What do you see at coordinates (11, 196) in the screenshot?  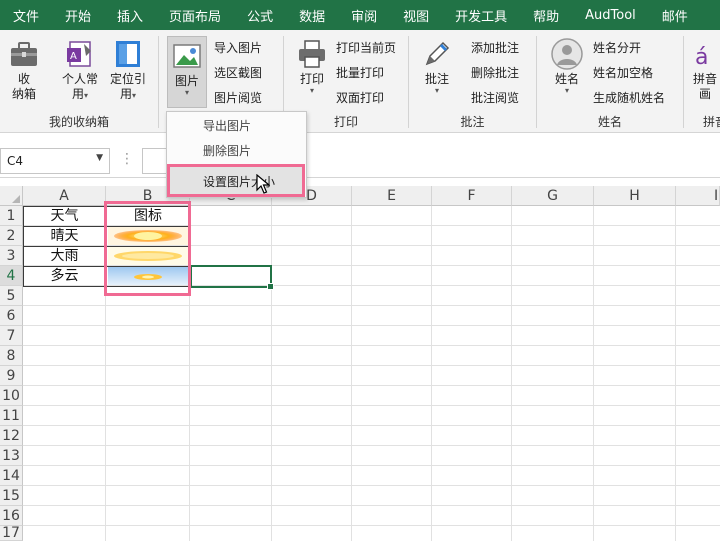 I see `select-all-corner` at bounding box center [11, 196].